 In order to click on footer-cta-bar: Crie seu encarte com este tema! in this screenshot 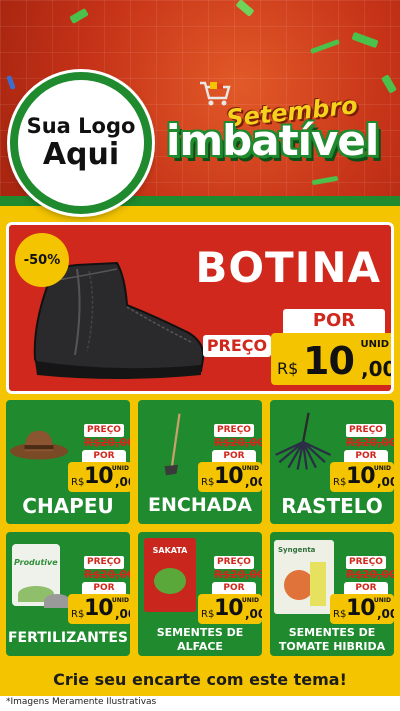, I will do `click(200, 679)`.